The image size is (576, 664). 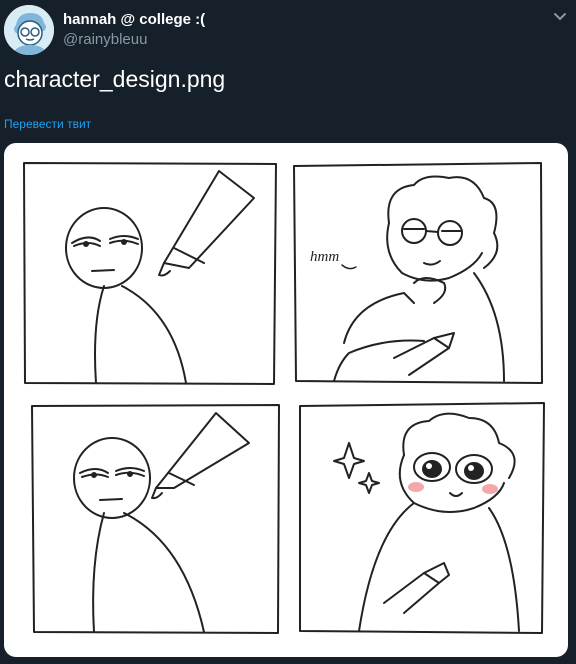 I want to click on chevron-down-icon, so click(x=560, y=17).